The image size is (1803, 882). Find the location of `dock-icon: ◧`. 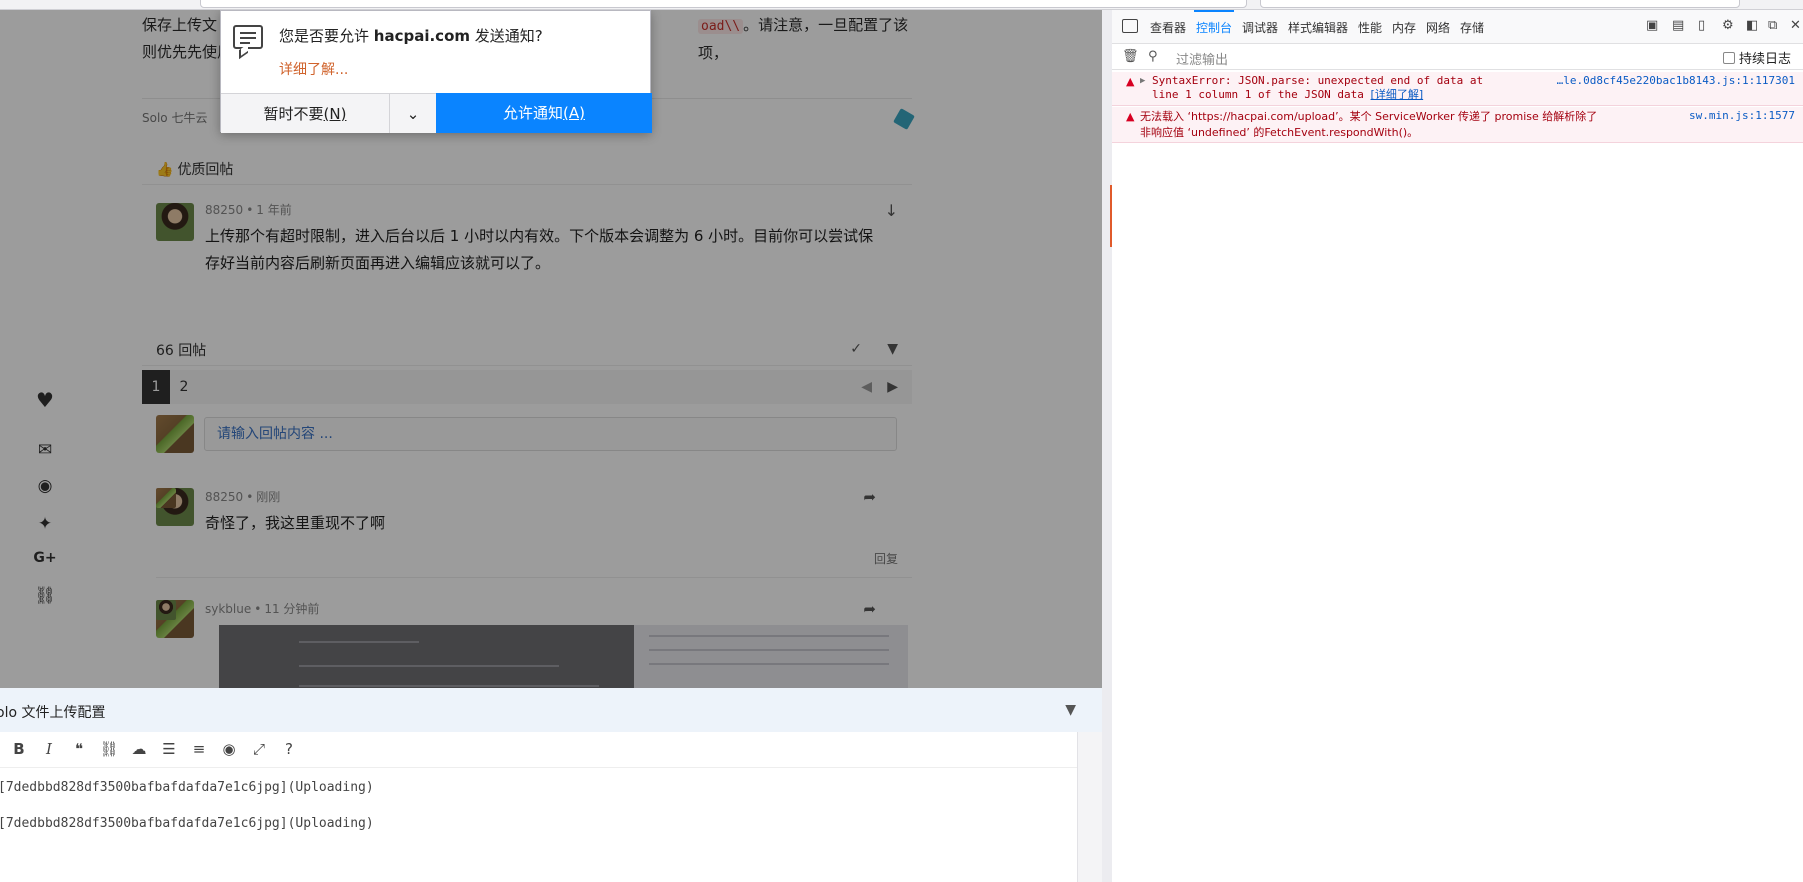

dock-icon: ◧ is located at coordinates (1752, 25).